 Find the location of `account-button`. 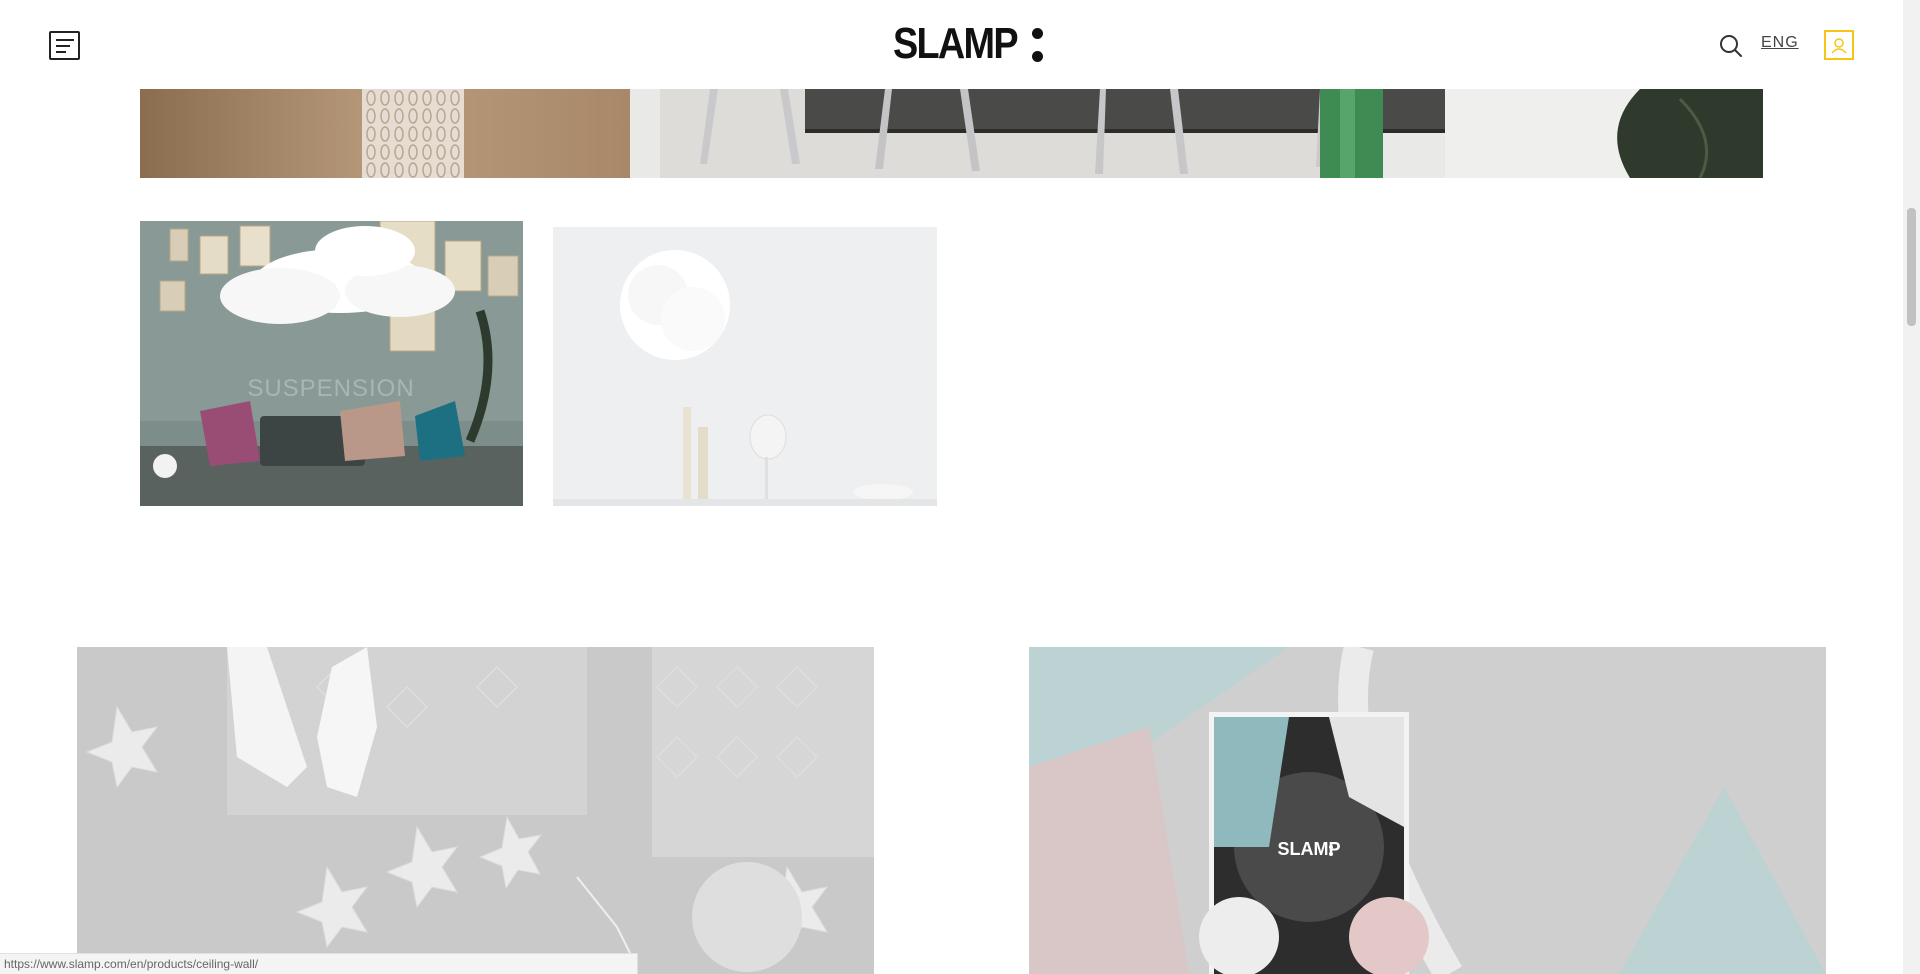

account-button is located at coordinates (1839, 45).